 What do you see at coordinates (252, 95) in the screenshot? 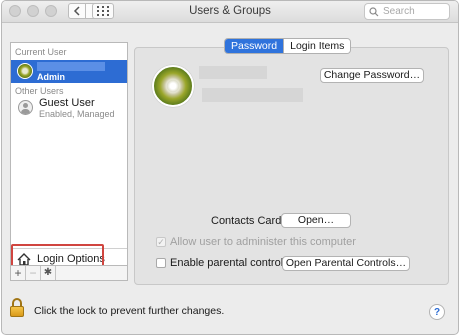
I see `redacted-account-name` at bounding box center [252, 95].